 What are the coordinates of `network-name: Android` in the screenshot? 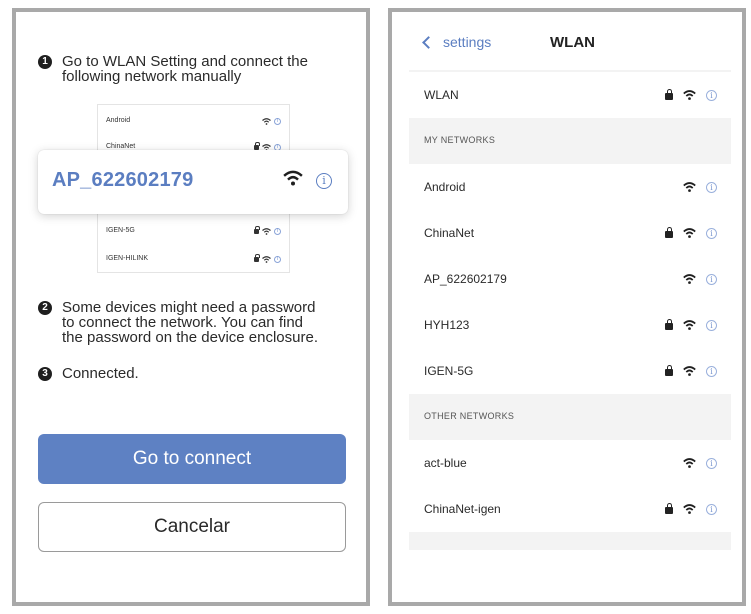 It's located at (445, 187).